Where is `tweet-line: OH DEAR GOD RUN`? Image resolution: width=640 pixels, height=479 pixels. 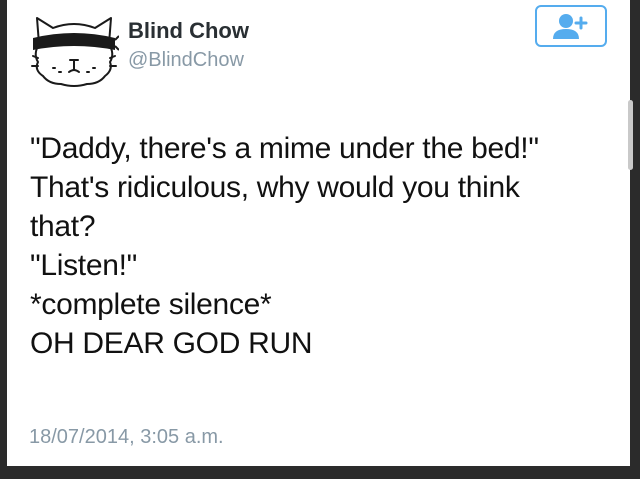
tweet-line: OH DEAR GOD RUN is located at coordinates (171, 343).